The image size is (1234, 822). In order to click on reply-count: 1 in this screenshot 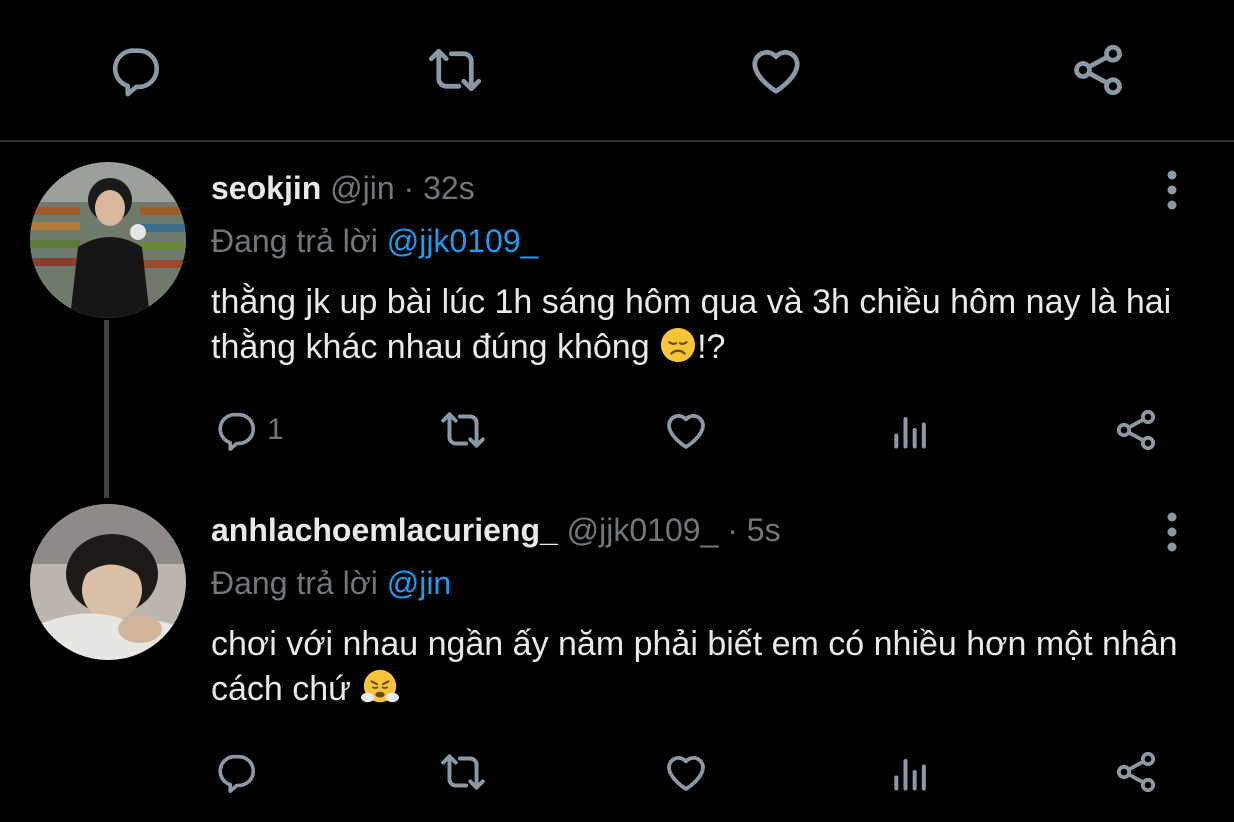, I will do `click(275, 429)`.